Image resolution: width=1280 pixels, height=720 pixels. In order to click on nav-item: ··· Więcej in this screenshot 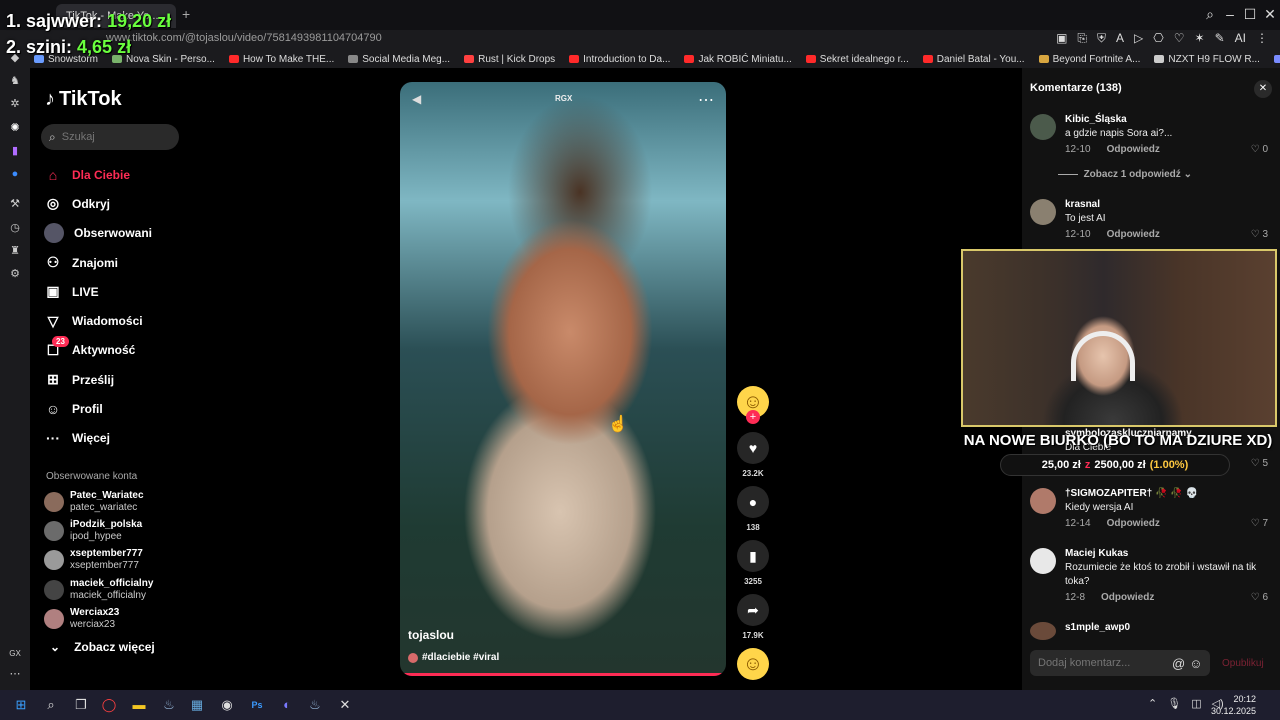, I will do `click(114, 438)`.